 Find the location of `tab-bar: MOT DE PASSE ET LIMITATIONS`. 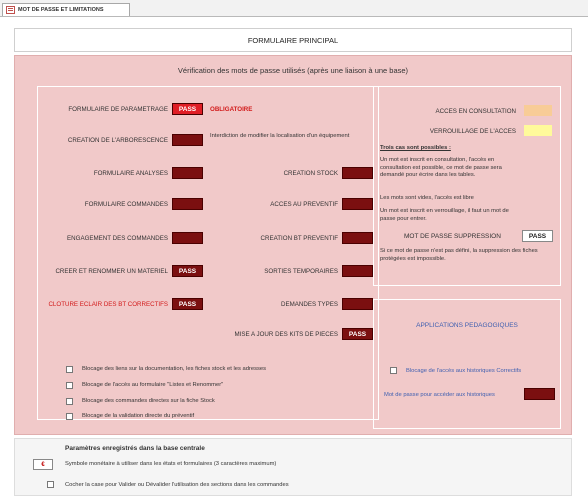

tab-bar: MOT DE PASSE ET LIMITATIONS is located at coordinates (294, 8).